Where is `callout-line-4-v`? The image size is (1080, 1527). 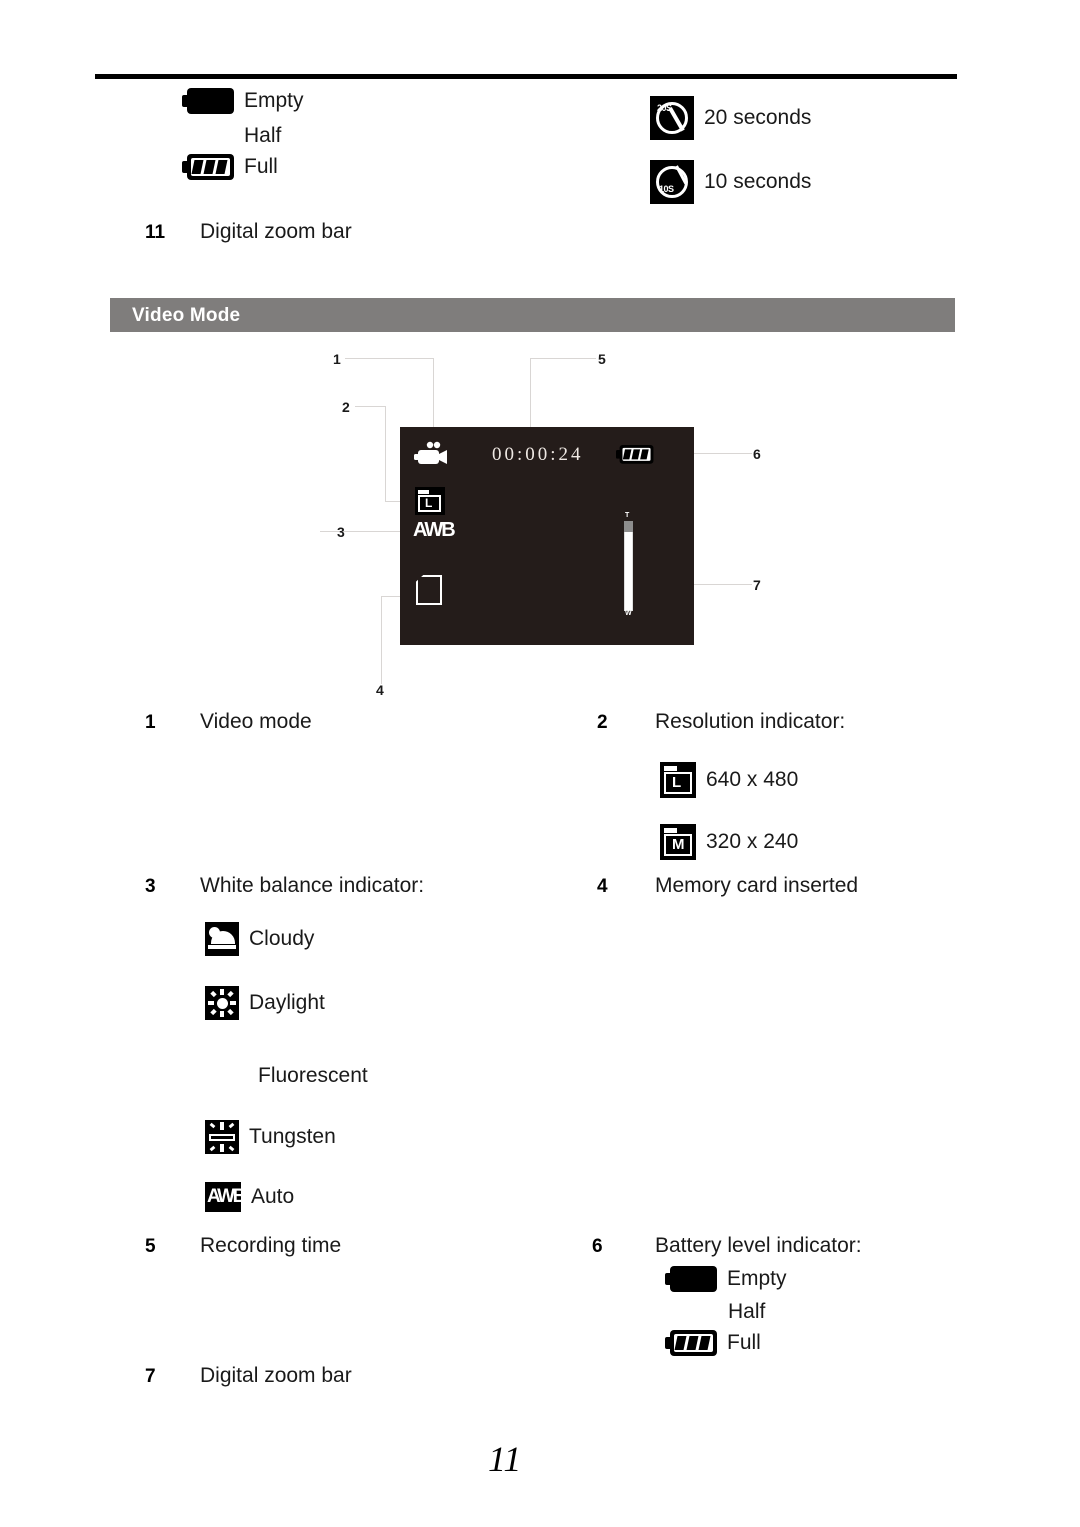 callout-line-4-v is located at coordinates (381, 640).